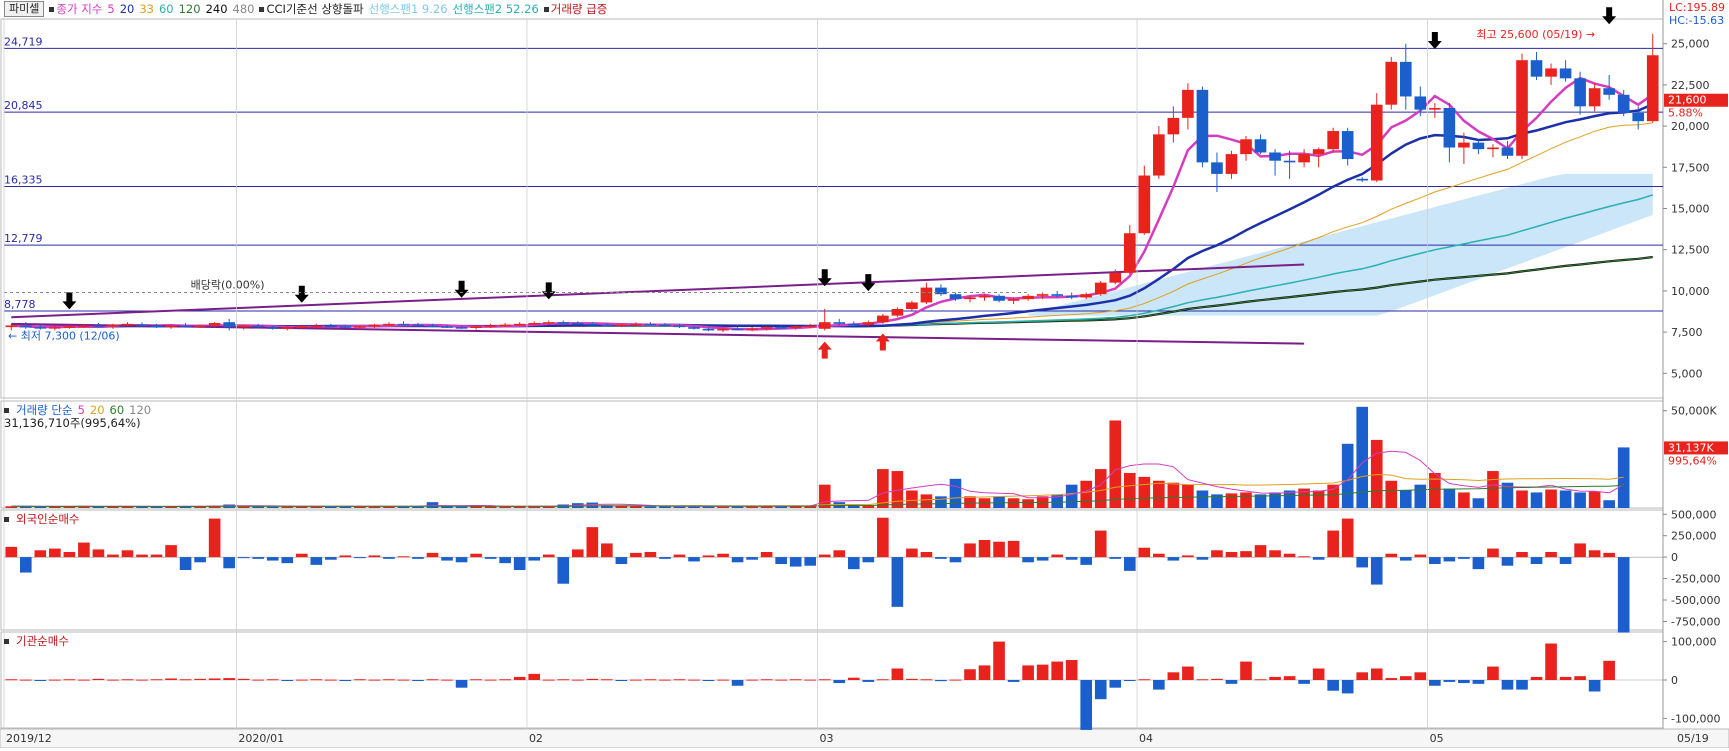 This screenshot has width=1729, height=751. What do you see at coordinates (1694, 536) in the screenshot?
I see `ytick-label: 250,000` at bounding box center [1694, 536].